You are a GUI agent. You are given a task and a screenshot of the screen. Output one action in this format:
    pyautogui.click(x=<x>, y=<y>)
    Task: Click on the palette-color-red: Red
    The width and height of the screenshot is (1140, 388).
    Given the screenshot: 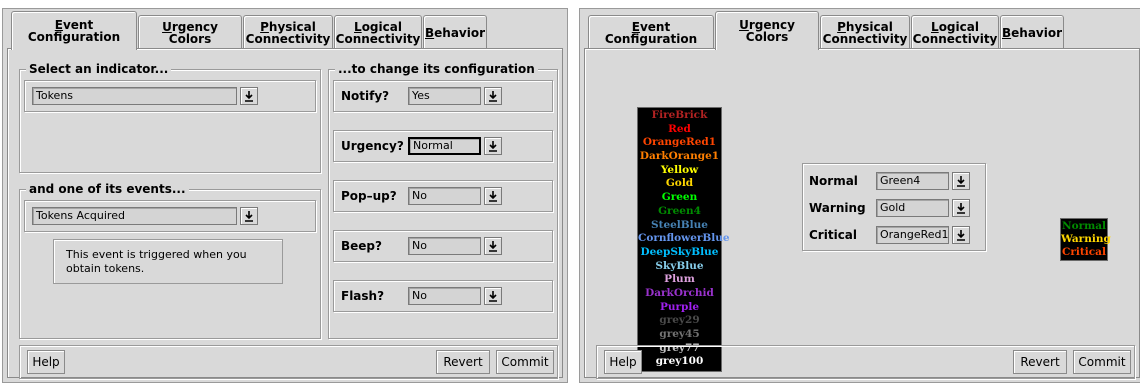 What is the action you would take?
    pyautogui.click(x=679, y=130)
    